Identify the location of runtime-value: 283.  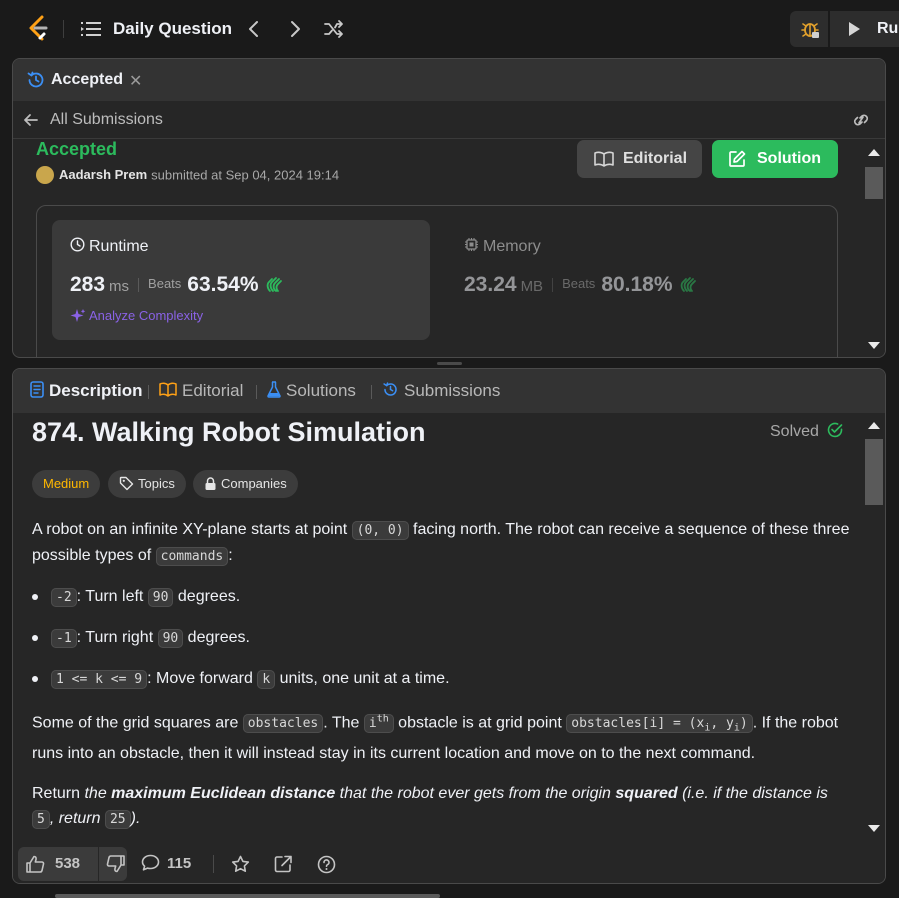
(88, 284).